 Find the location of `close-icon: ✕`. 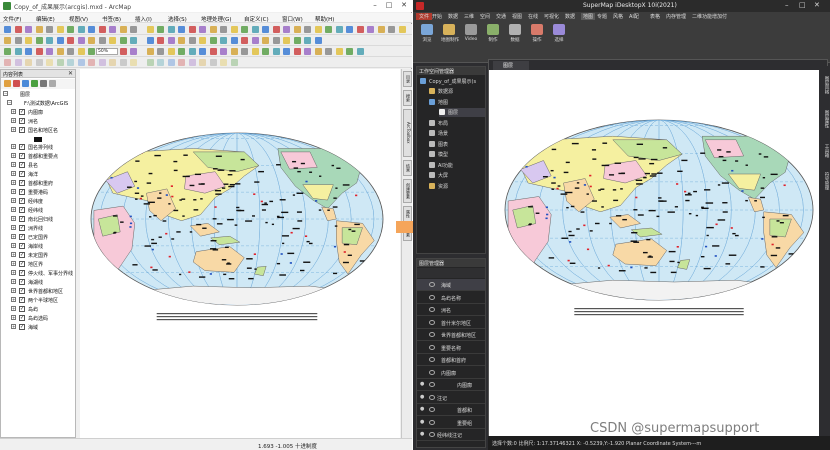

close-icon: ✕ is located at coordinates (404, 5).